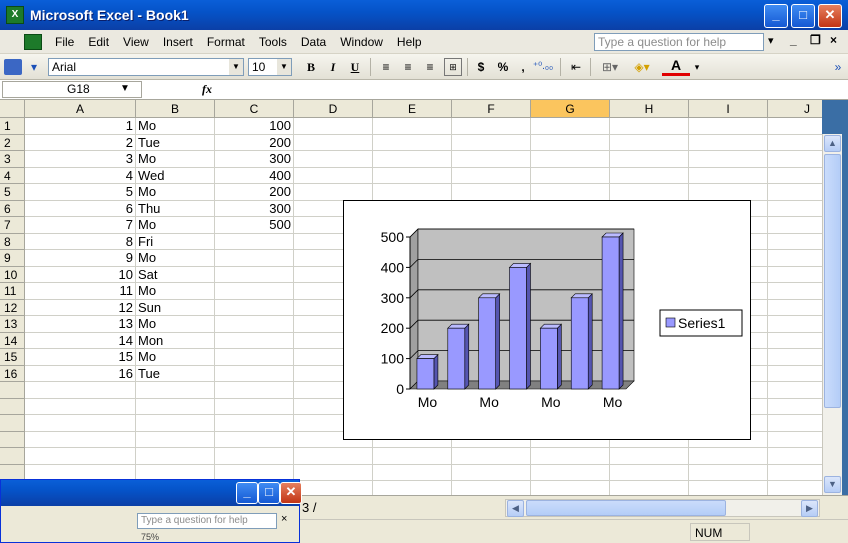  Describe the element at coordinates (809, 508) in the screenshot. I see `scroll-right-icon: ▶` at that location.